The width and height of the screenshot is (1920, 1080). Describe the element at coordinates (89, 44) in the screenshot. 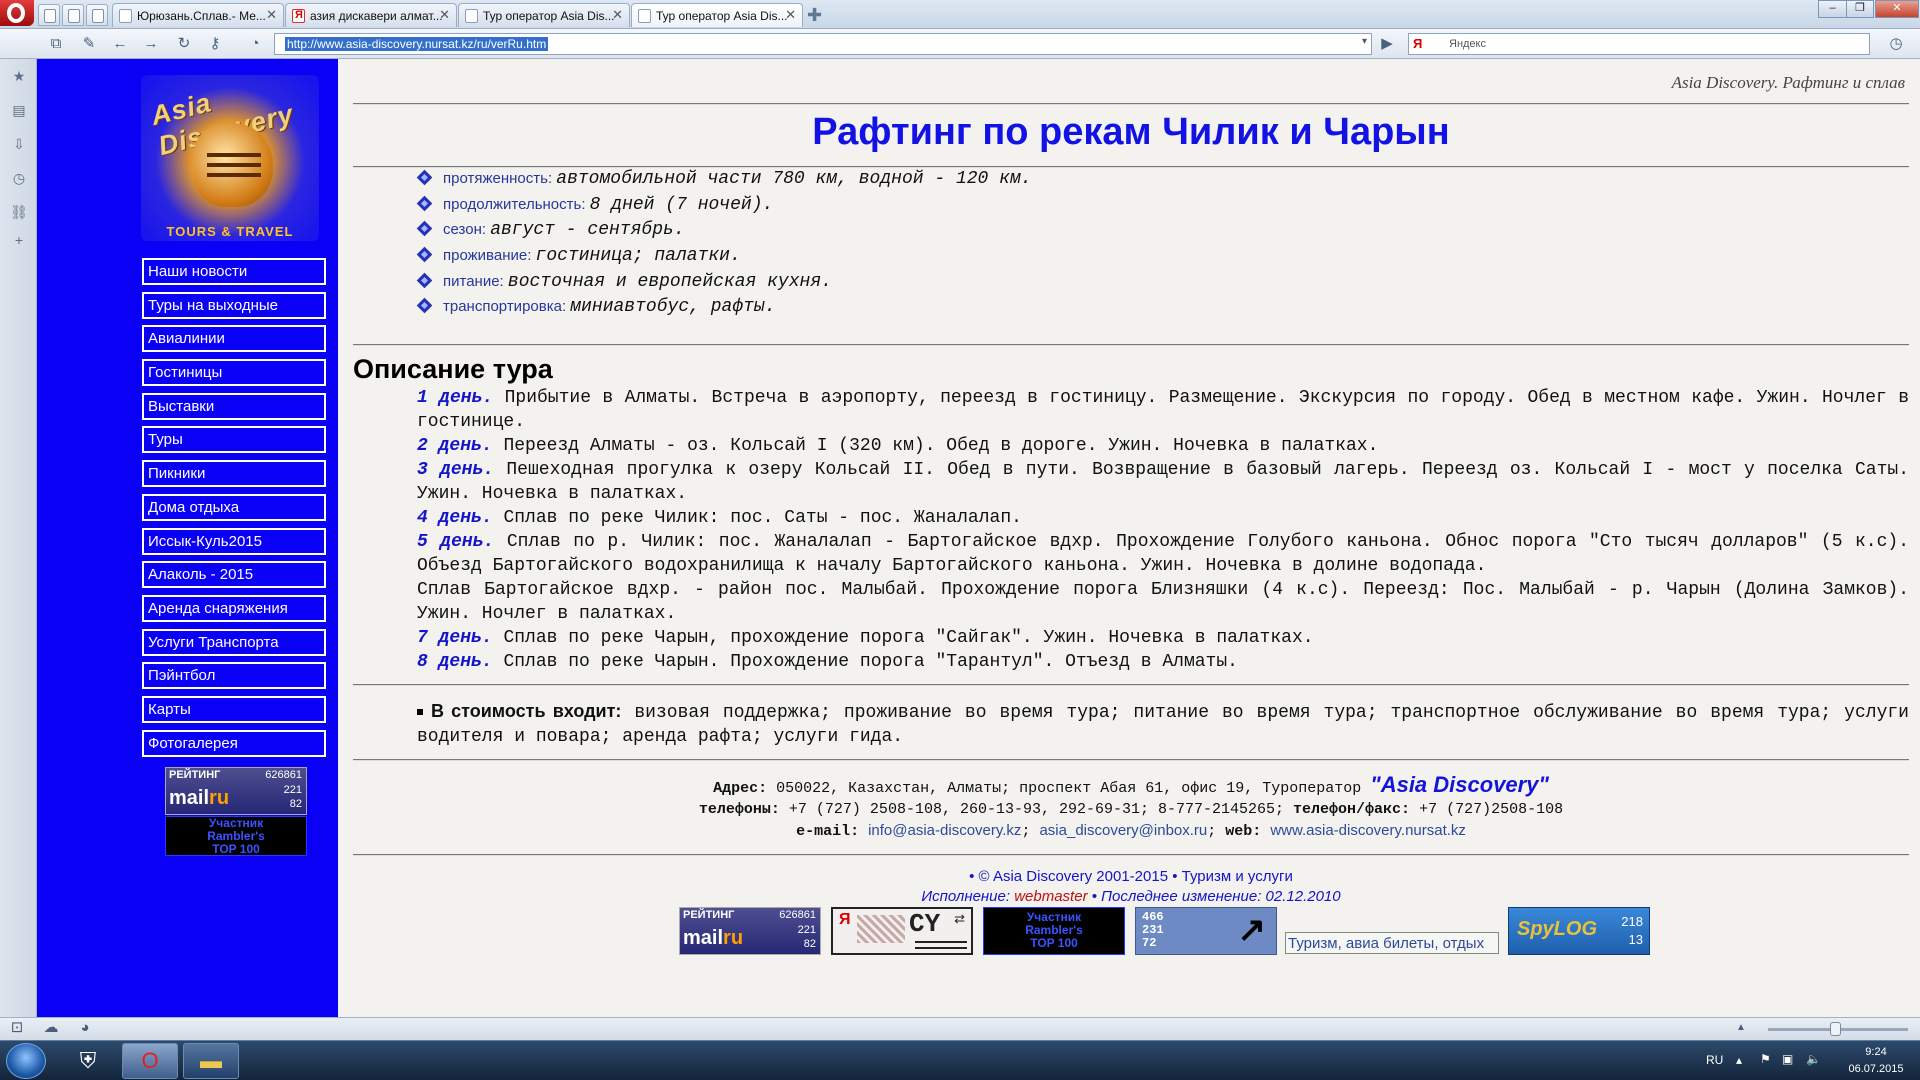

I see `edit-icon: ✎` at that location.